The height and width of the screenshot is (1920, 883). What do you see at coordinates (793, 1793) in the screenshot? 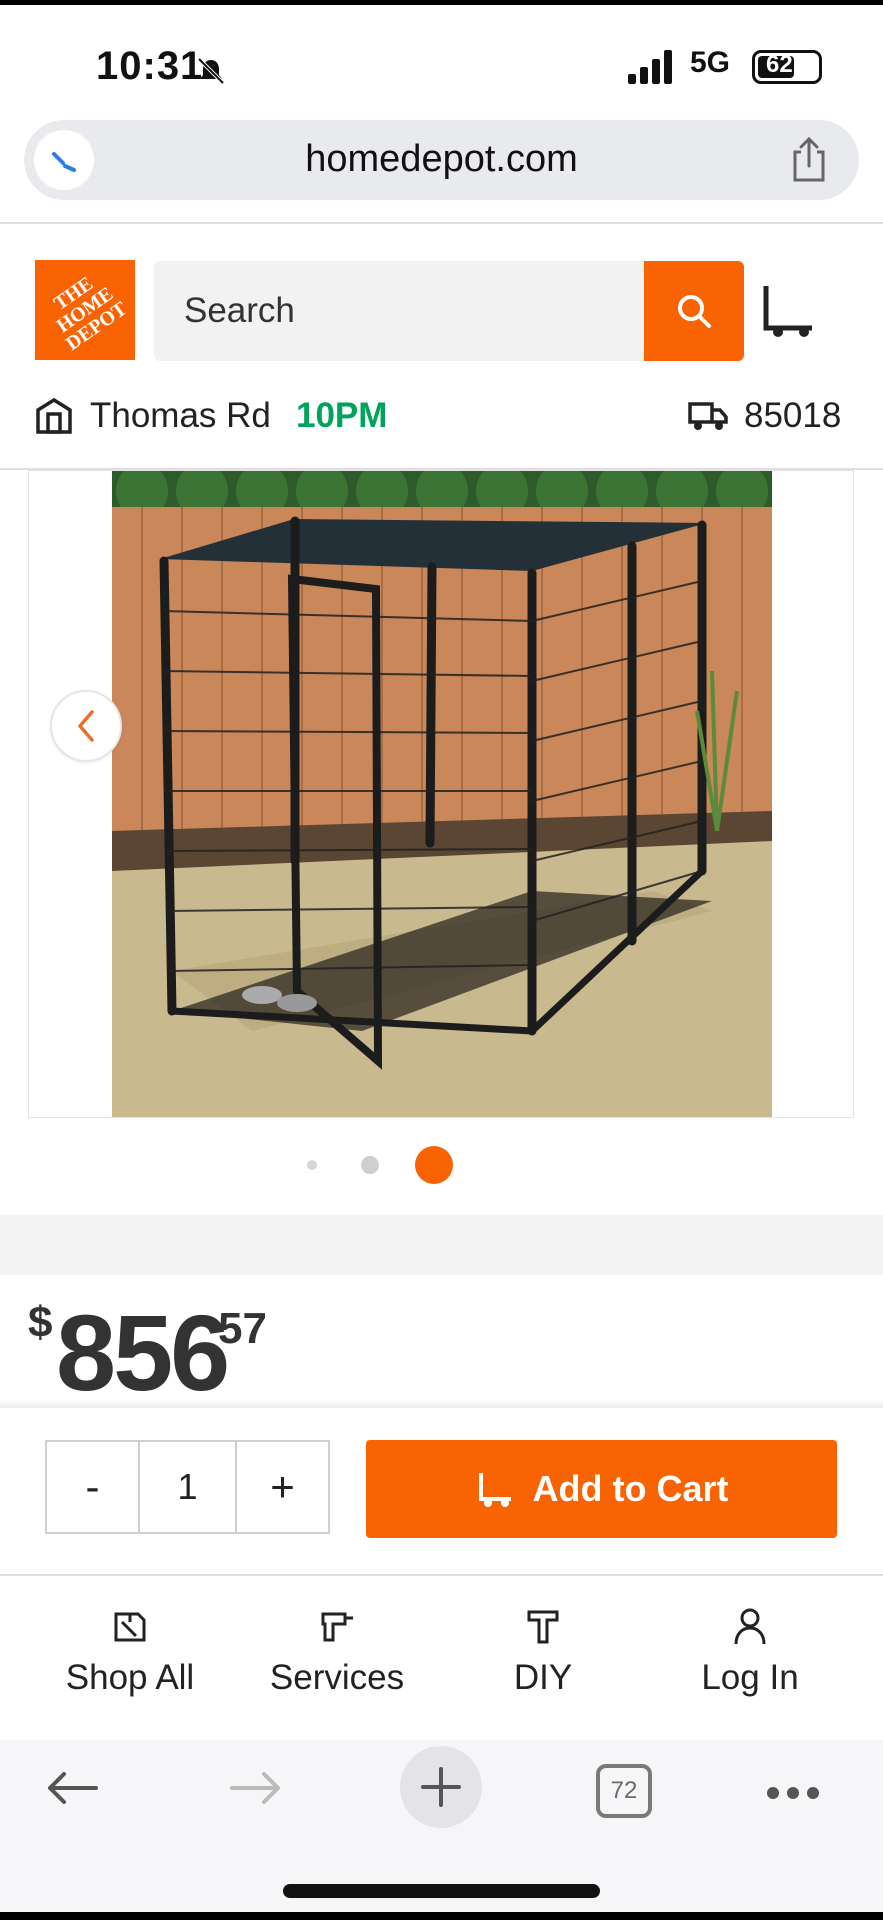
I see `more-menu-icon` at bounding box center [793, 1793].